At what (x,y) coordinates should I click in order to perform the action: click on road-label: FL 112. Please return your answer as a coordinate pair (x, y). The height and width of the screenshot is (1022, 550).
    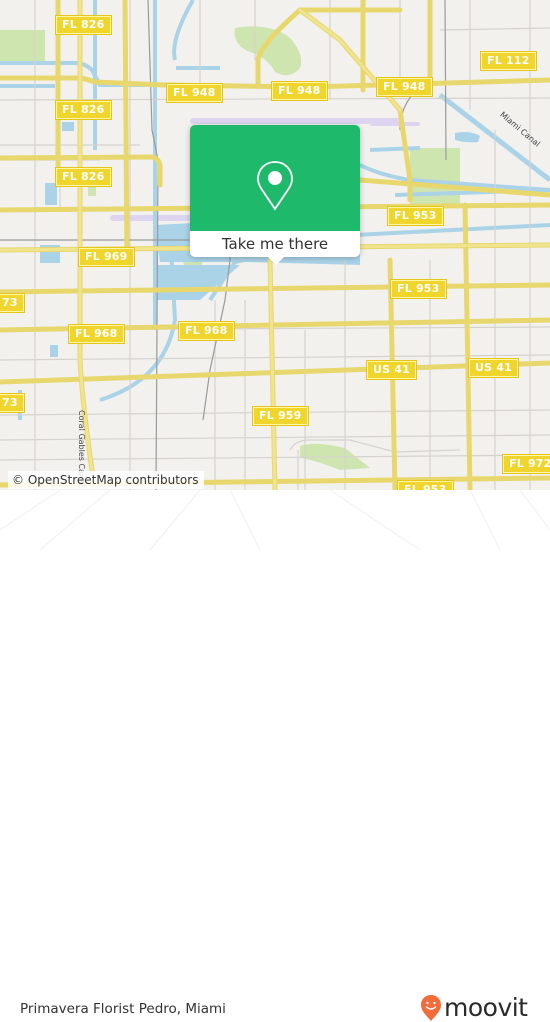
    Looking at the image, I should click on (508, 61).